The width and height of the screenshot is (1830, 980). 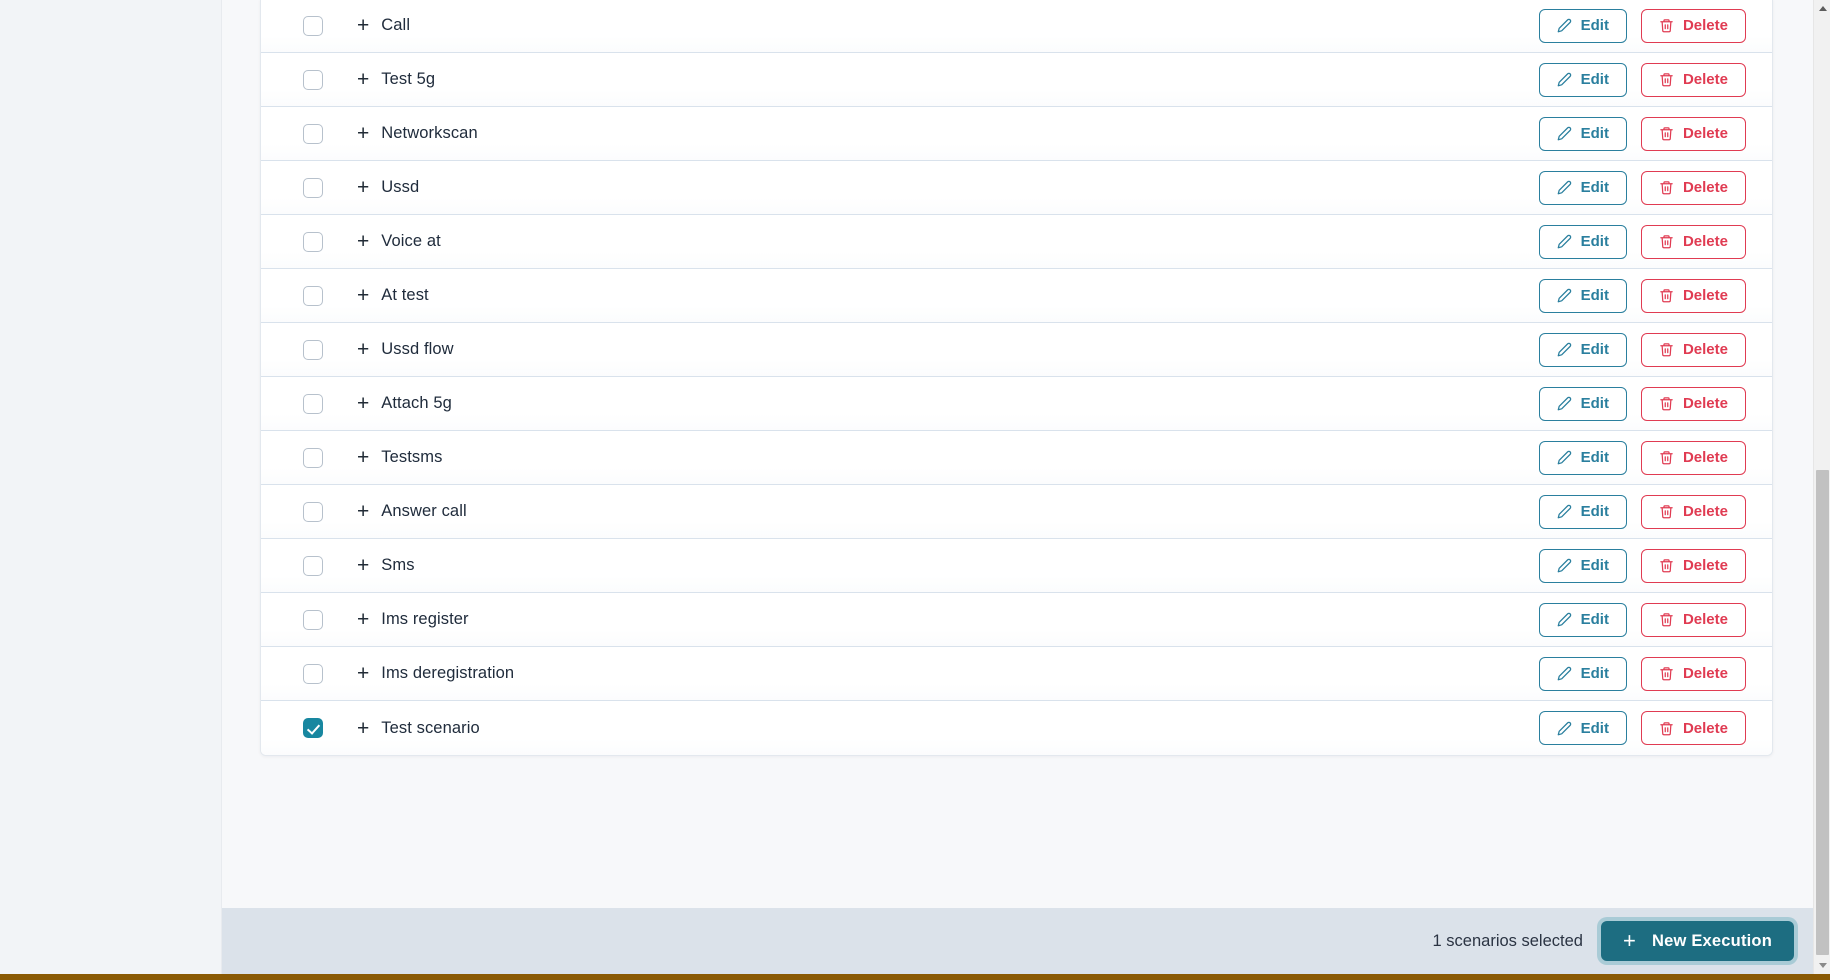 What do you see at coordinates (1712, 940) in the screenshot?
I see `new-execution-label: New Execution` at bounding box center [1712, 940].